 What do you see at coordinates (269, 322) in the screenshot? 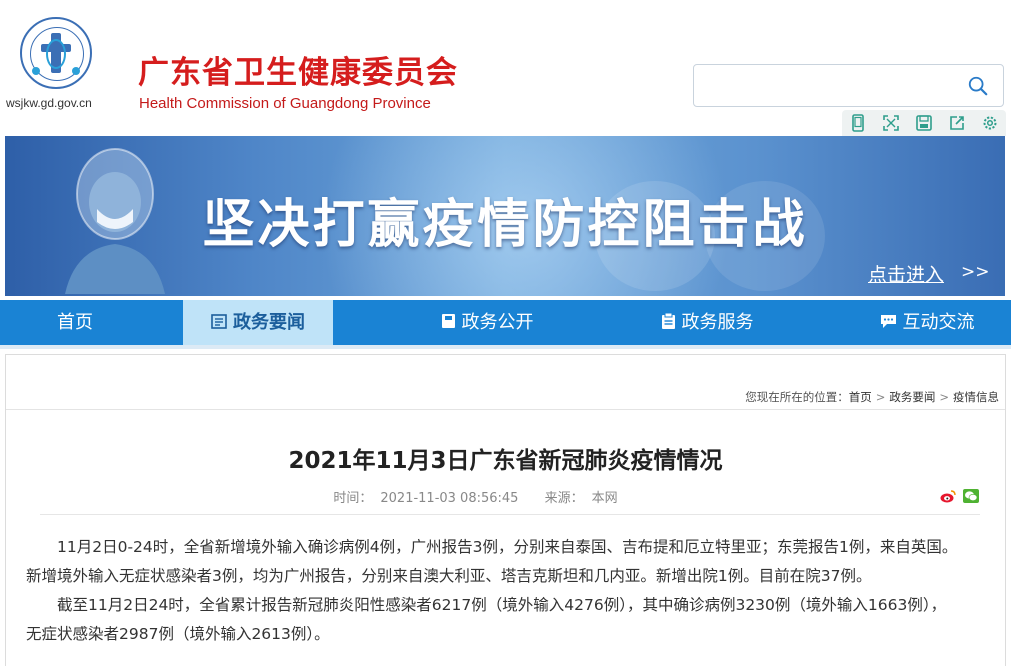
I see `nav-item-label: 政务要闻` at bounding box center [269, 322].